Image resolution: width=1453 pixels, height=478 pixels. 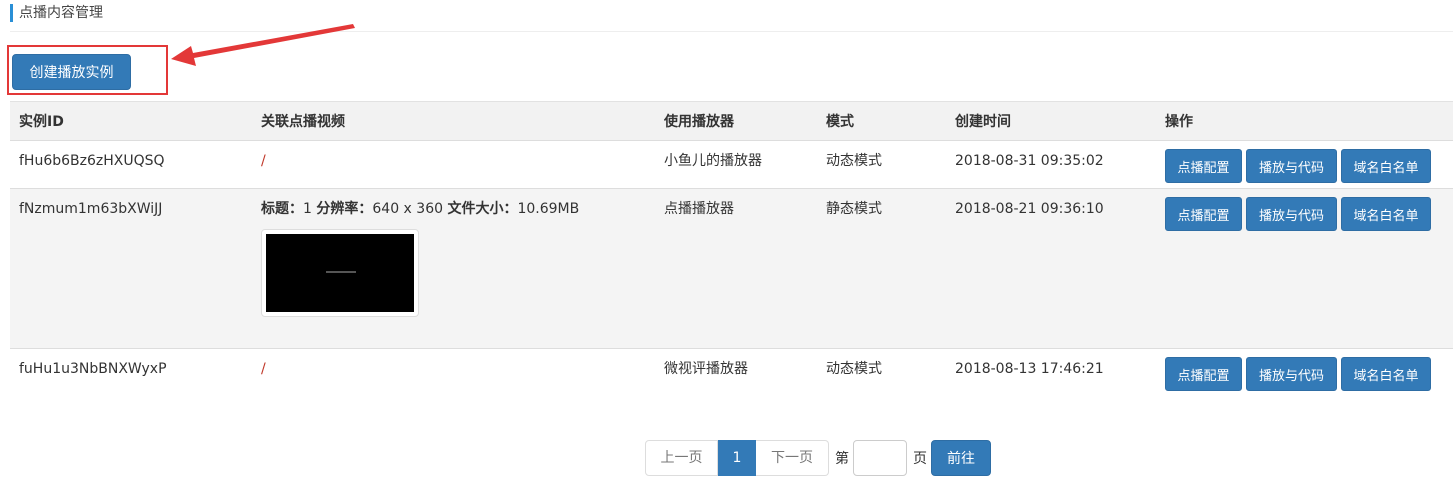 What do you see at coordinates (91, 209) in the screenshot?
I see `instance-id: fNzmum1m63bXWiJJ` at bounding box center [91, 209].